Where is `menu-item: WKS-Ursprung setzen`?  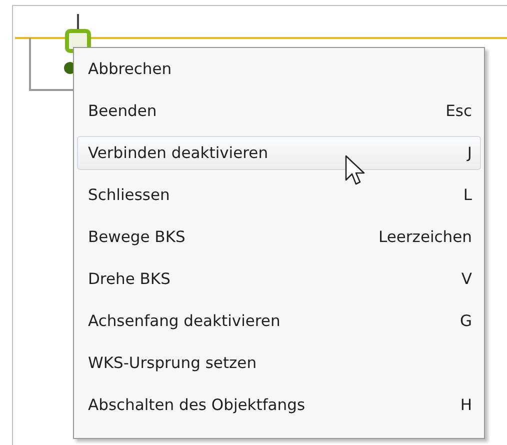
menu-item: WKS-Ursprung setzen is located at coordinates (279, 363).